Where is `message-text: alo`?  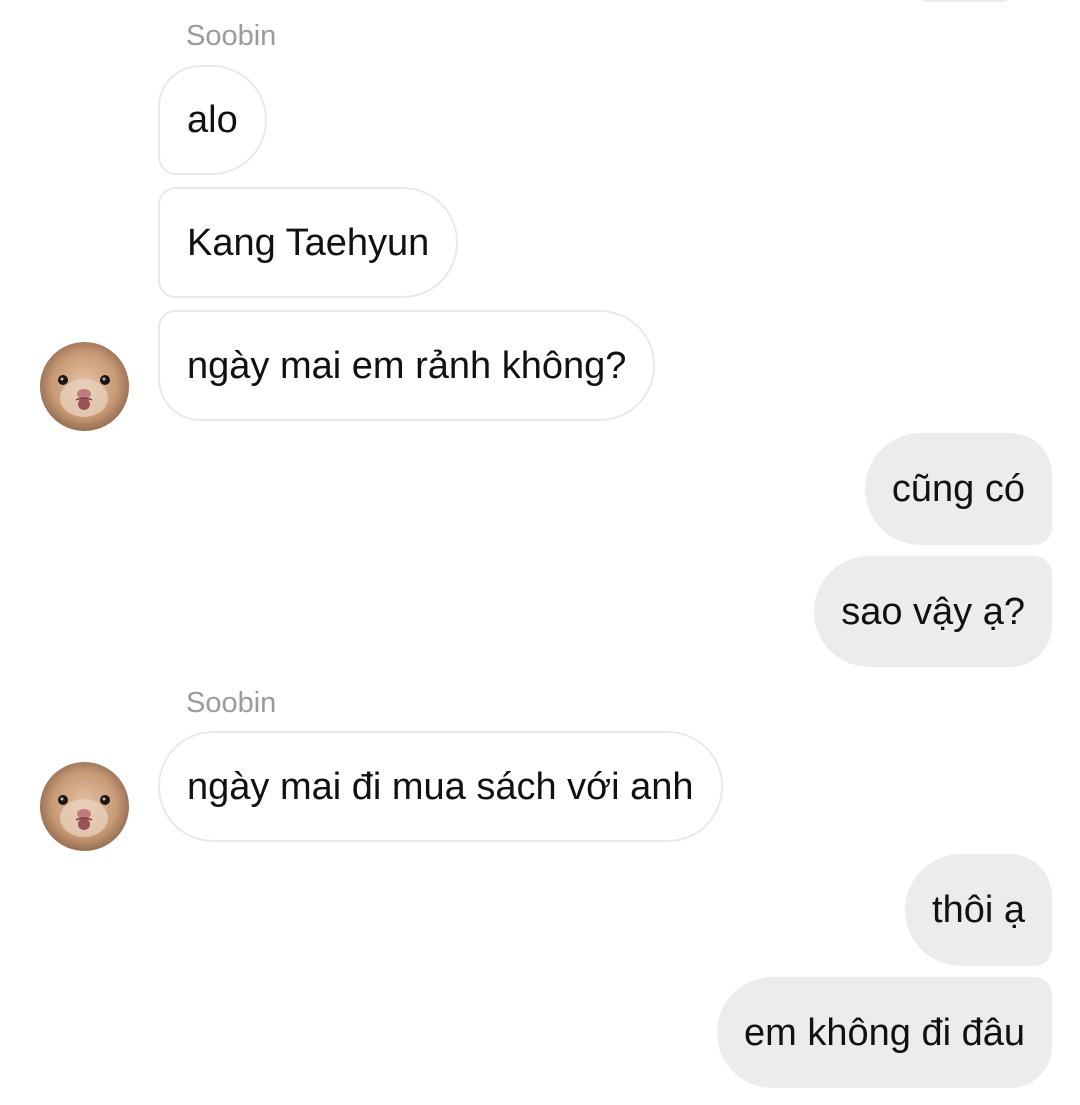
message-text: alo is located at coordinates (212, 120).